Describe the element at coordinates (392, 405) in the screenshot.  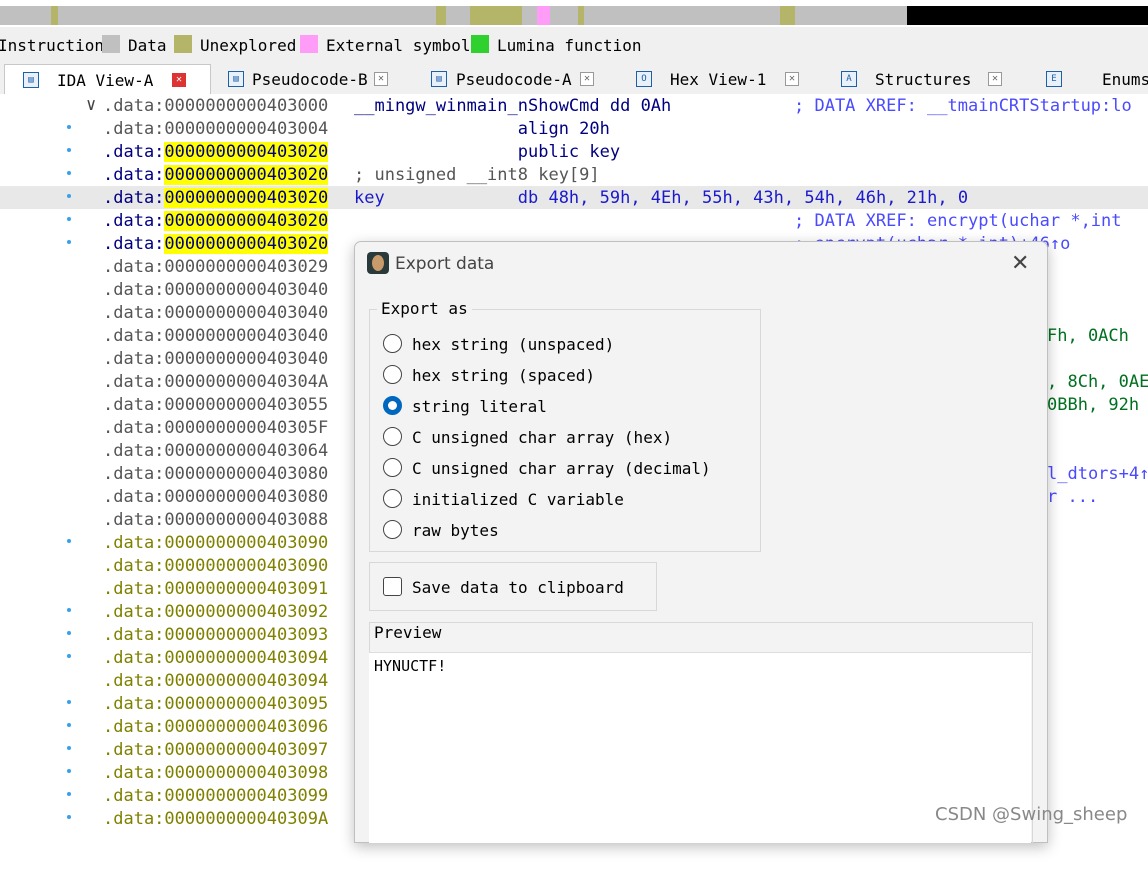
I see `radio-string-literal` at that location.